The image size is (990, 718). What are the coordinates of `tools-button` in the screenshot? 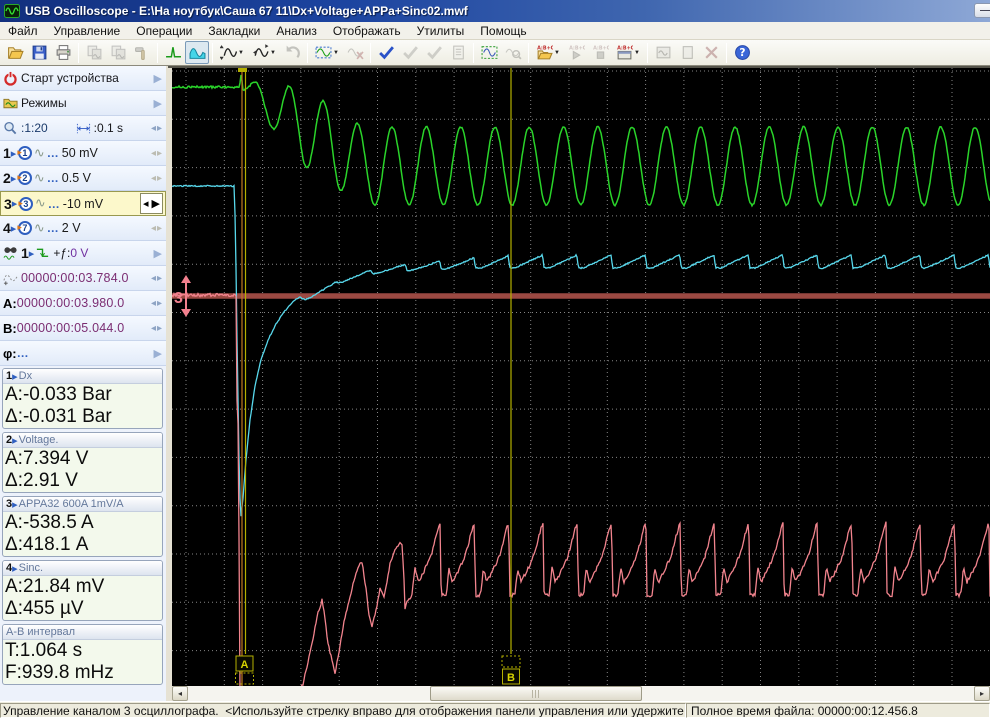 It's located at (142, 52).